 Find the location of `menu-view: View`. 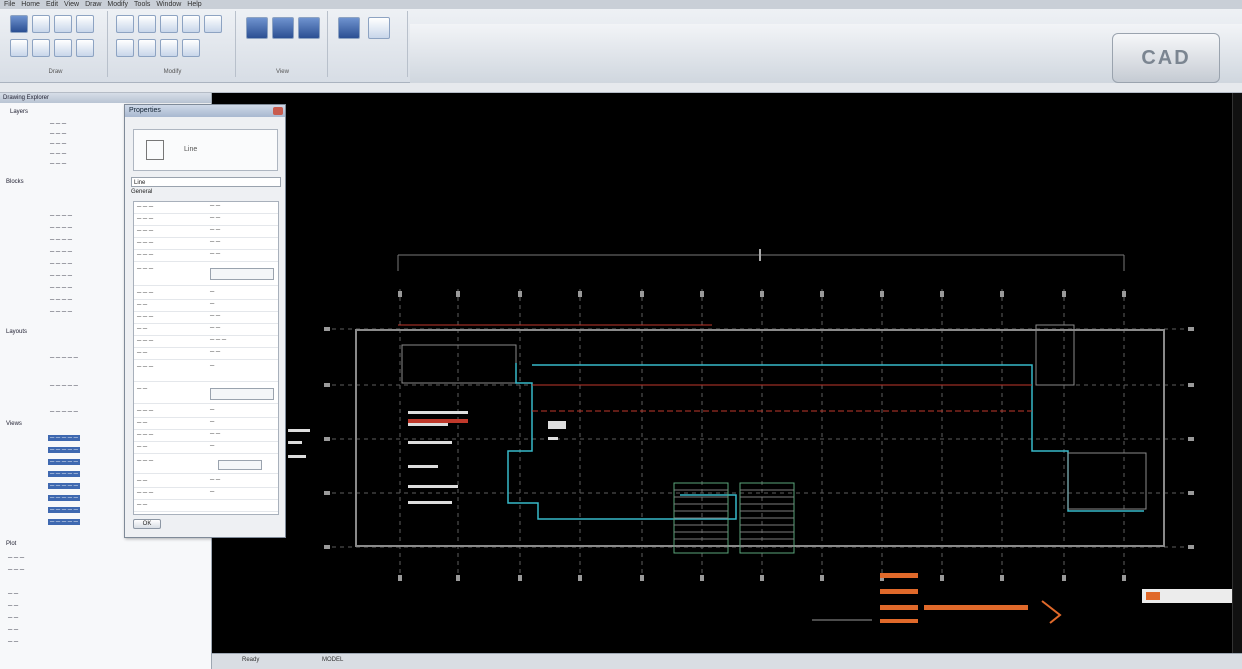

menu-view: View is located at coordinates (71, 4).